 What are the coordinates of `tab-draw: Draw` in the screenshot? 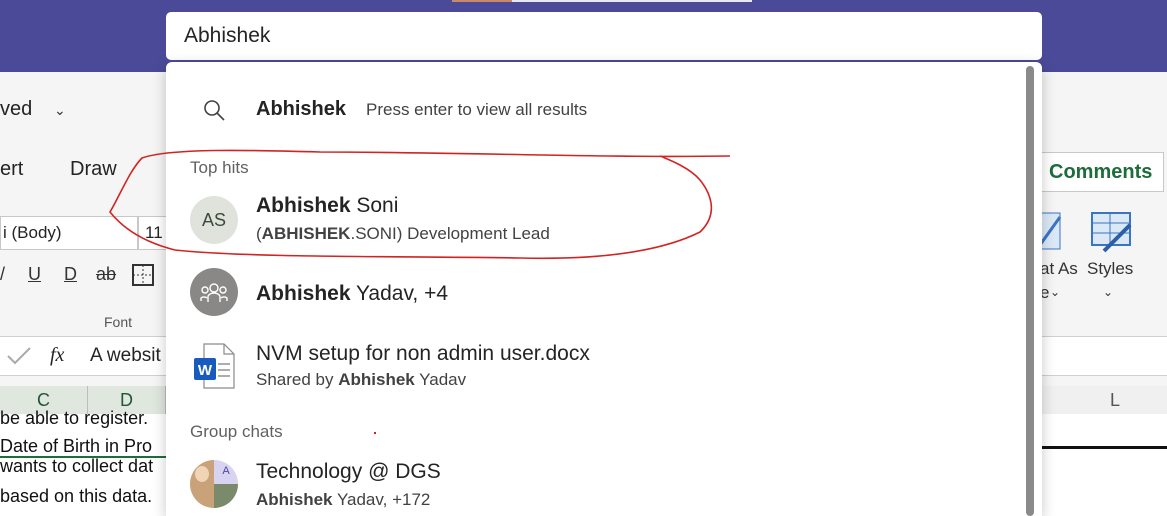 It's located at (93, 169).